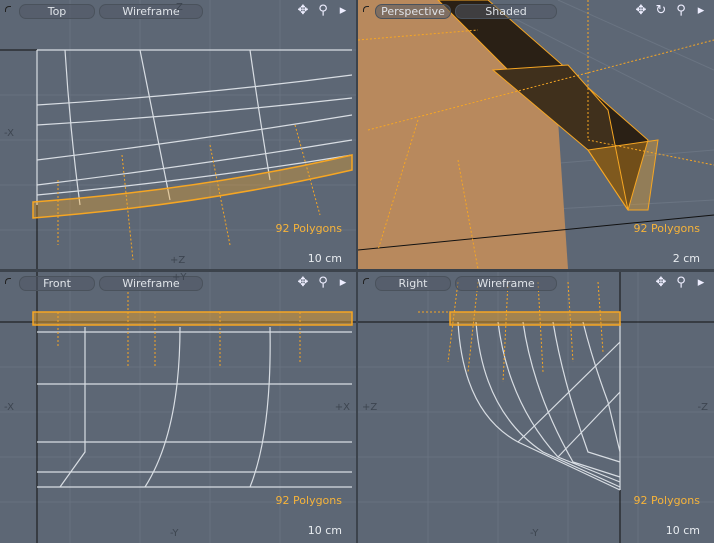  I want to click on view-selector: Front, so click(57, 283).